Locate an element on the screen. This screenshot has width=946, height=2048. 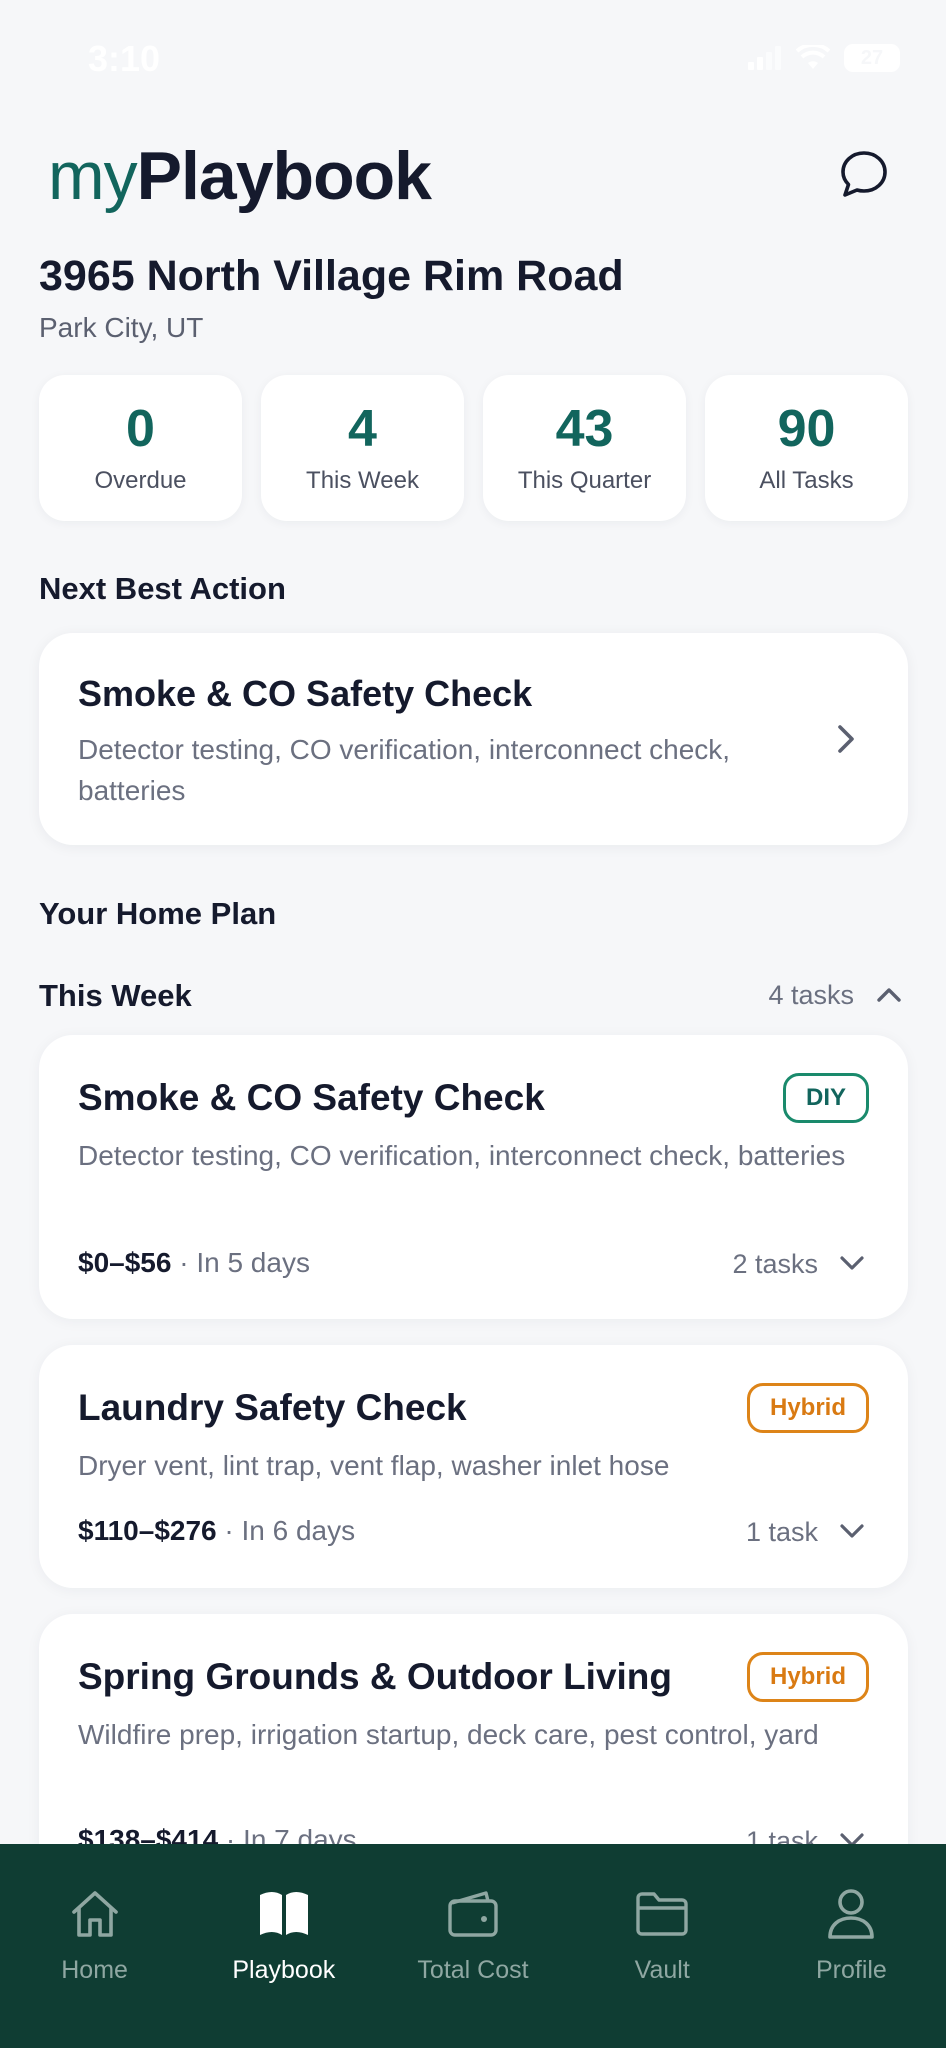
tab-total-cost: Total Cost is located at coordinates (472, 1946).